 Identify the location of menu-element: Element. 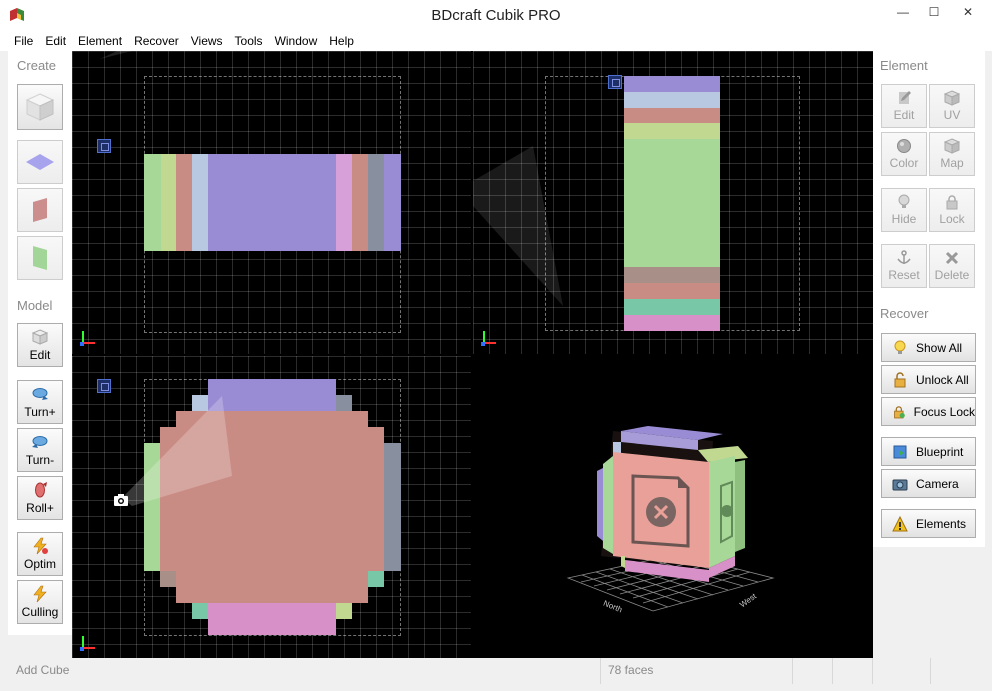
(100, 41).